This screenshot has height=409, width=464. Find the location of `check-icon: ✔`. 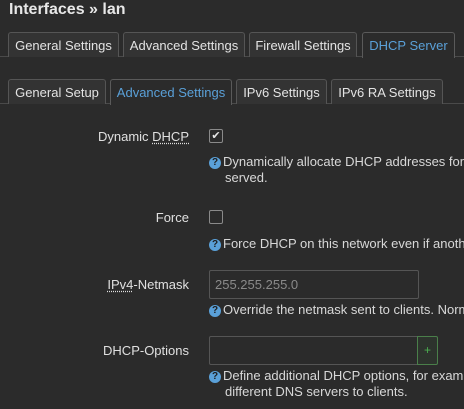

check-icon: ✔ is located at coordinates (216, 136).